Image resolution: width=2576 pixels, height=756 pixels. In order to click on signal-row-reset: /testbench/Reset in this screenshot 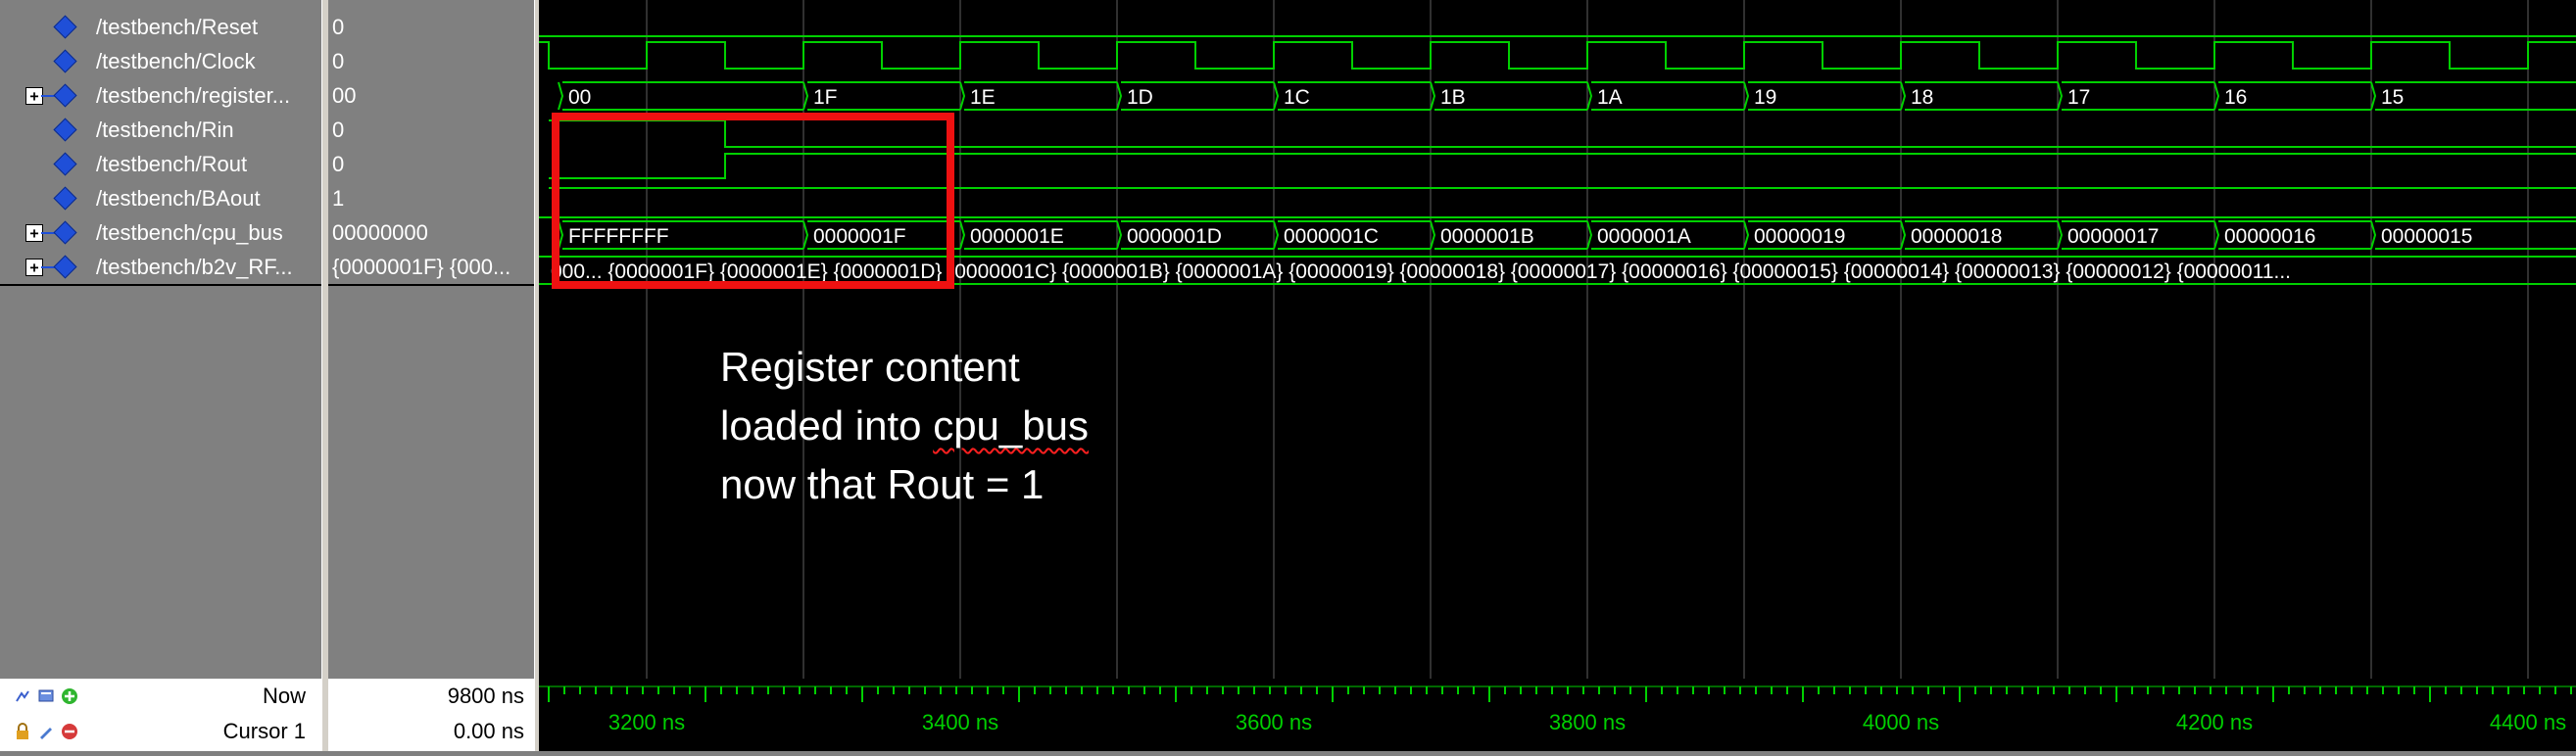, I will do `click(160, 27)`.